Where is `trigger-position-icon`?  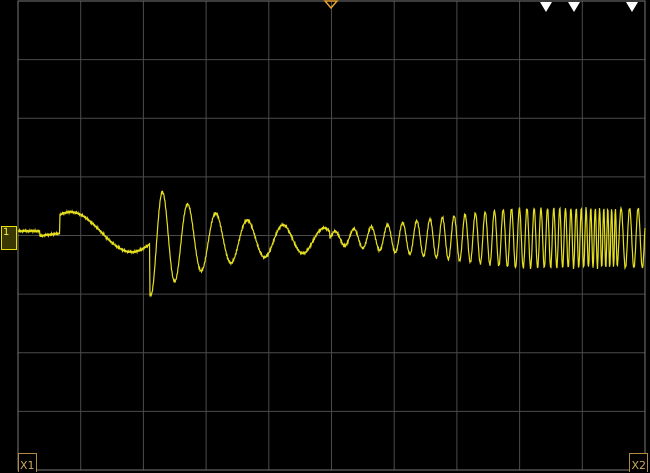 trigger-position-icon is located at coordinates (331, 5).